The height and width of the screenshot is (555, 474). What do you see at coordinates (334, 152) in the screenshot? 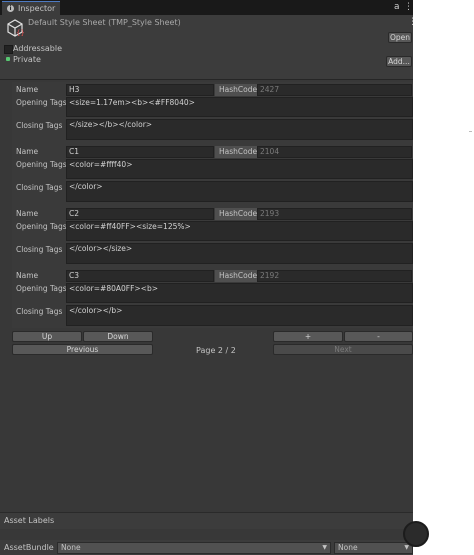
I see `hashcode-field: 2104` at bounding box center [334, 152].